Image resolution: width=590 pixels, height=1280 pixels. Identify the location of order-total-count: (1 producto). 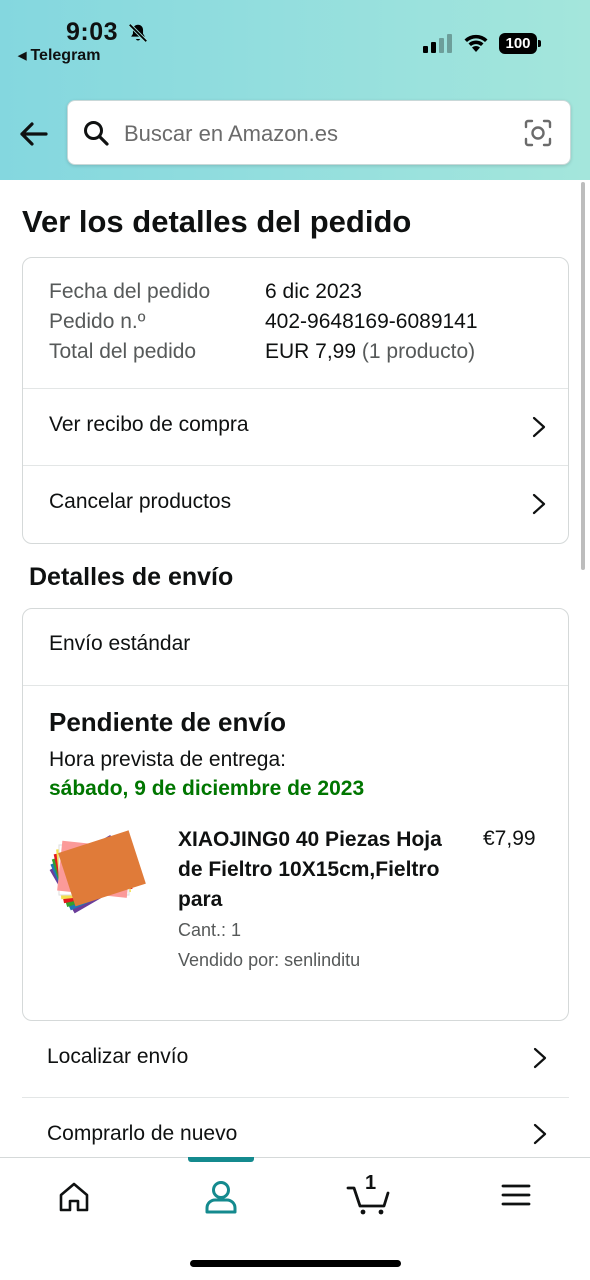
(418, 351).